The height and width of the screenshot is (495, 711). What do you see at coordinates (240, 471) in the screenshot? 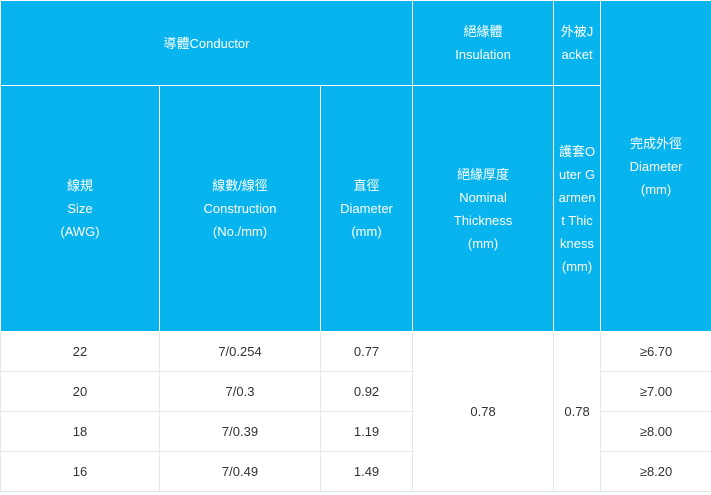
I see `construction-cell: 7/0.49` at bounding box center [240, 471].